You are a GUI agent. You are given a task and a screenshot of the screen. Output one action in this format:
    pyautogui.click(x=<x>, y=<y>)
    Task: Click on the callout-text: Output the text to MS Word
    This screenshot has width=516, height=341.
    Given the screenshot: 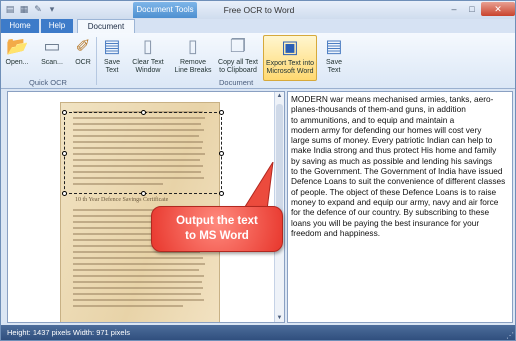 What is the action you would take?
    pyautogui.click(x=217, y=228)
    